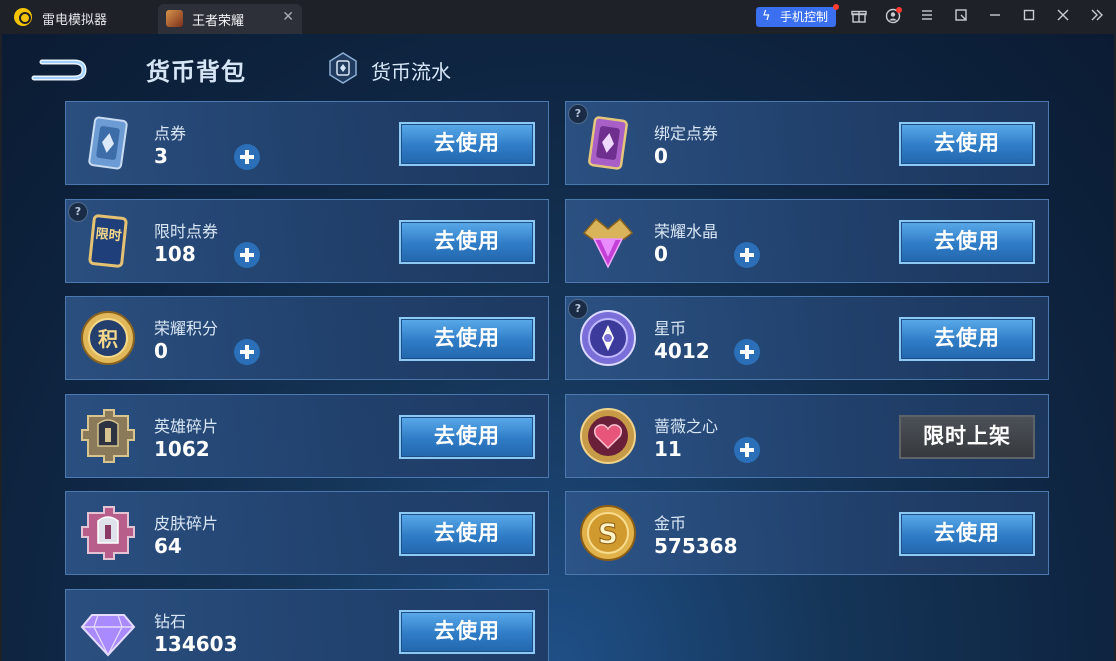 The width and height of the screenshot is (1116, 661). Describe the element at coordinates (766, 16) in the screenshot. I see `lightning-icon: ϟ` at that location.